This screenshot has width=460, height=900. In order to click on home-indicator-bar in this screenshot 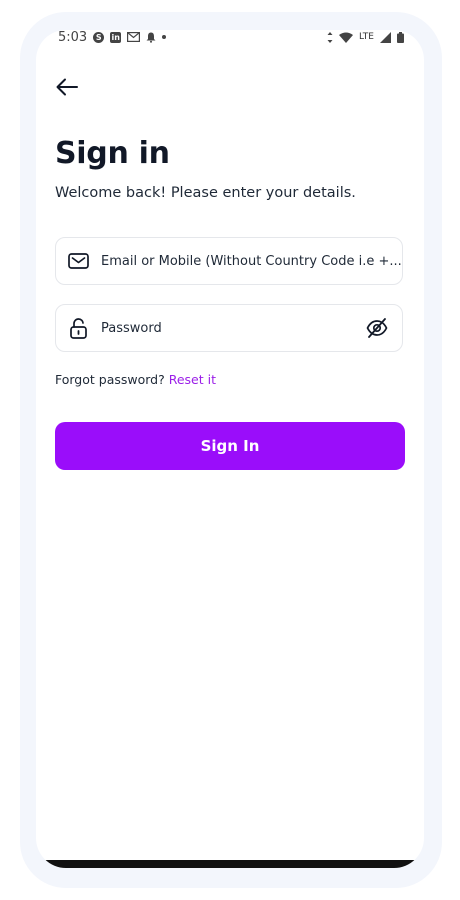, I will do `click(230, 864)`.